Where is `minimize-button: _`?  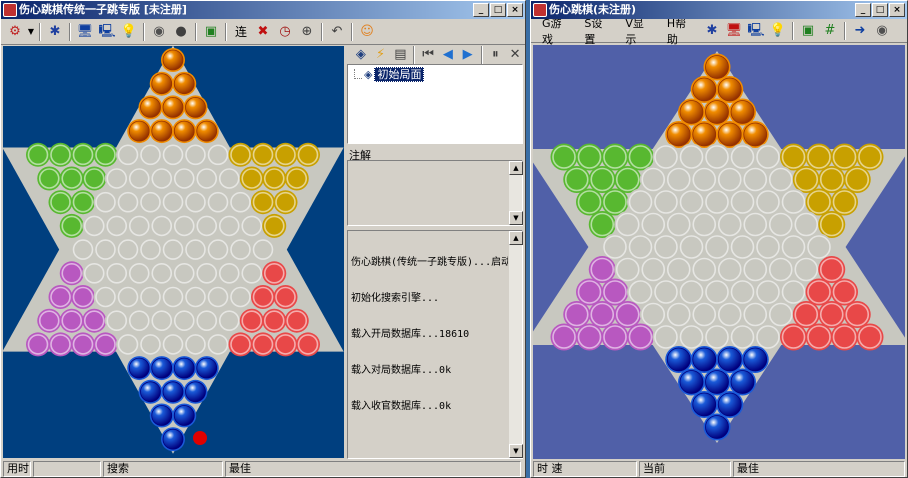 minimize-button: _ is located at coordinates (863, 10).